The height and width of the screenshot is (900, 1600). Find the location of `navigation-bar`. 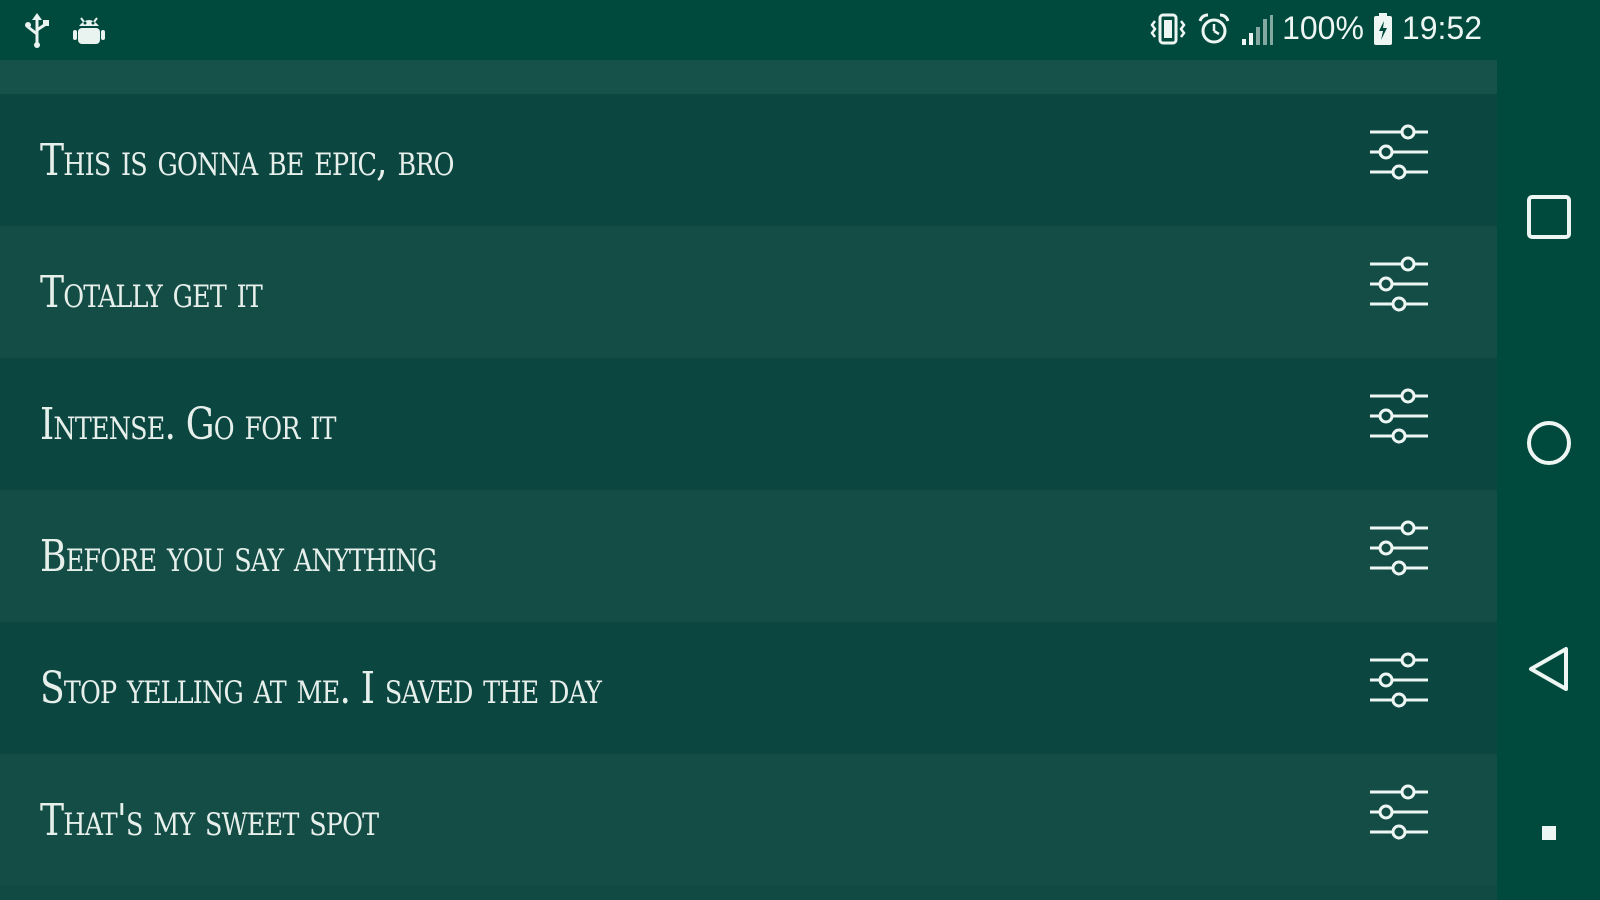

navigation-bar is located at coordinates (1548, 480).